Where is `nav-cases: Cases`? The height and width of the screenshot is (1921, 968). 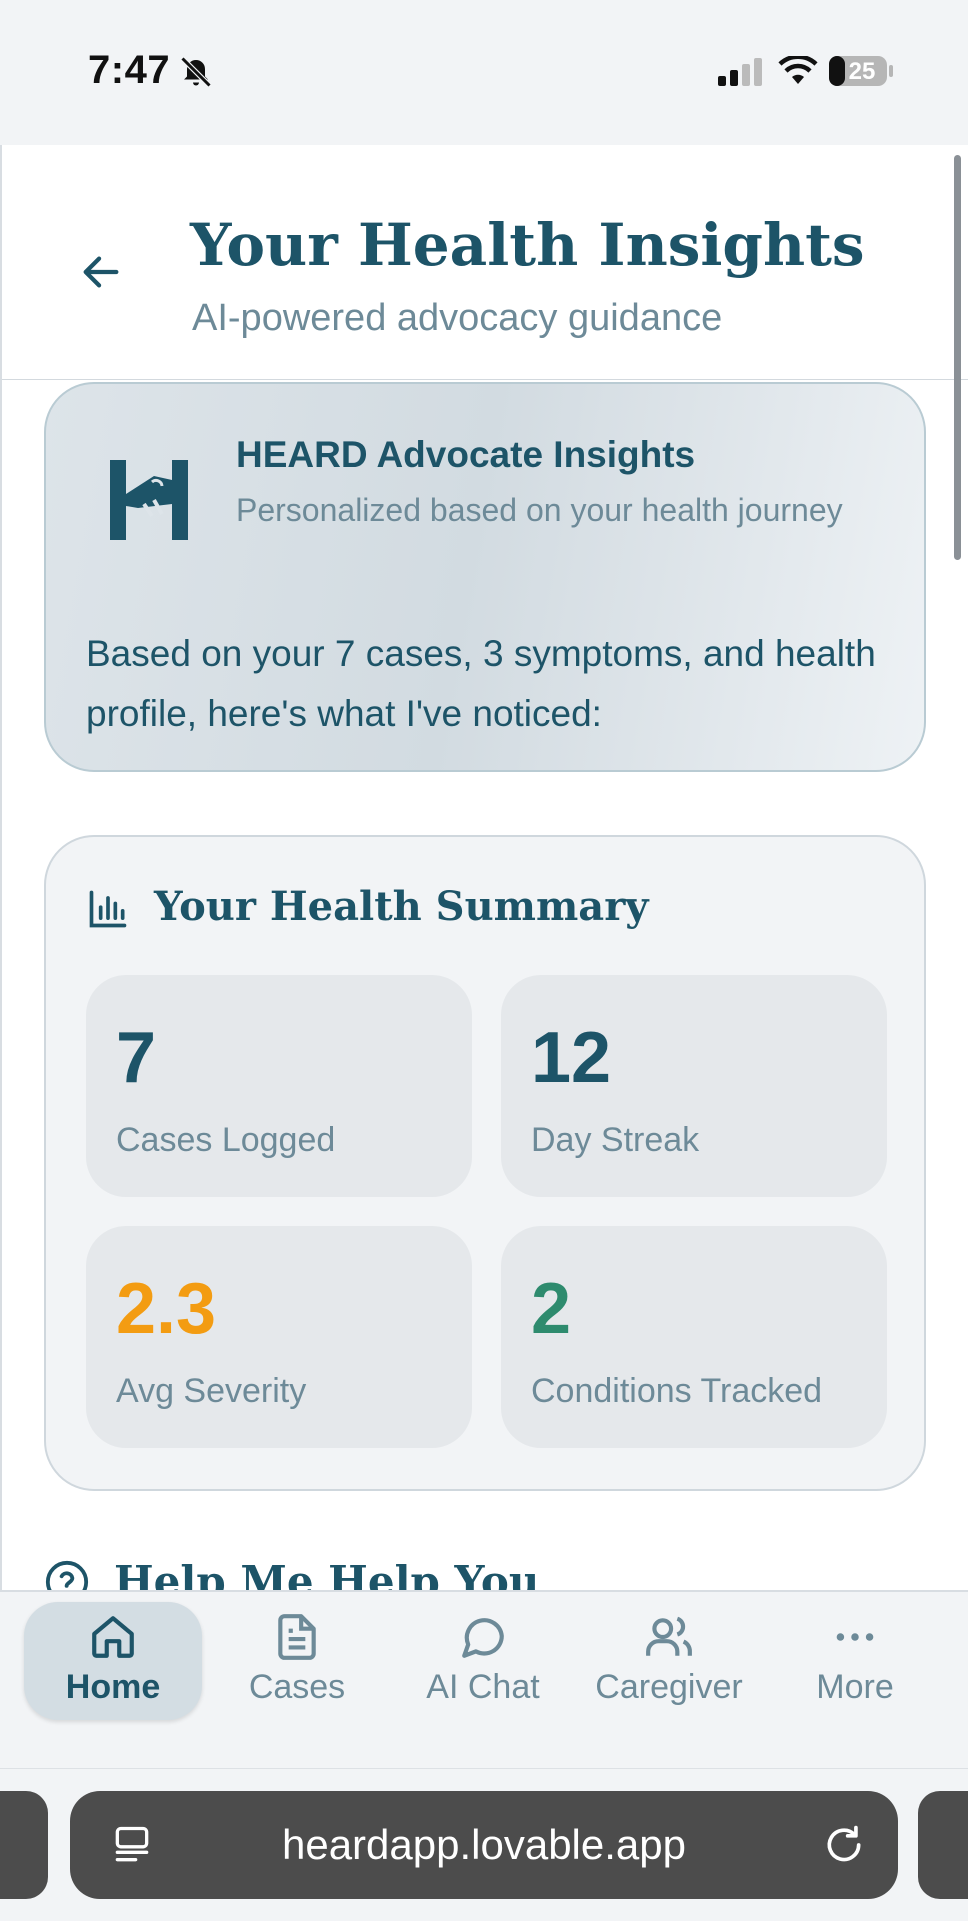 nav-cases: Cases is located at coordinates (297, 1661).